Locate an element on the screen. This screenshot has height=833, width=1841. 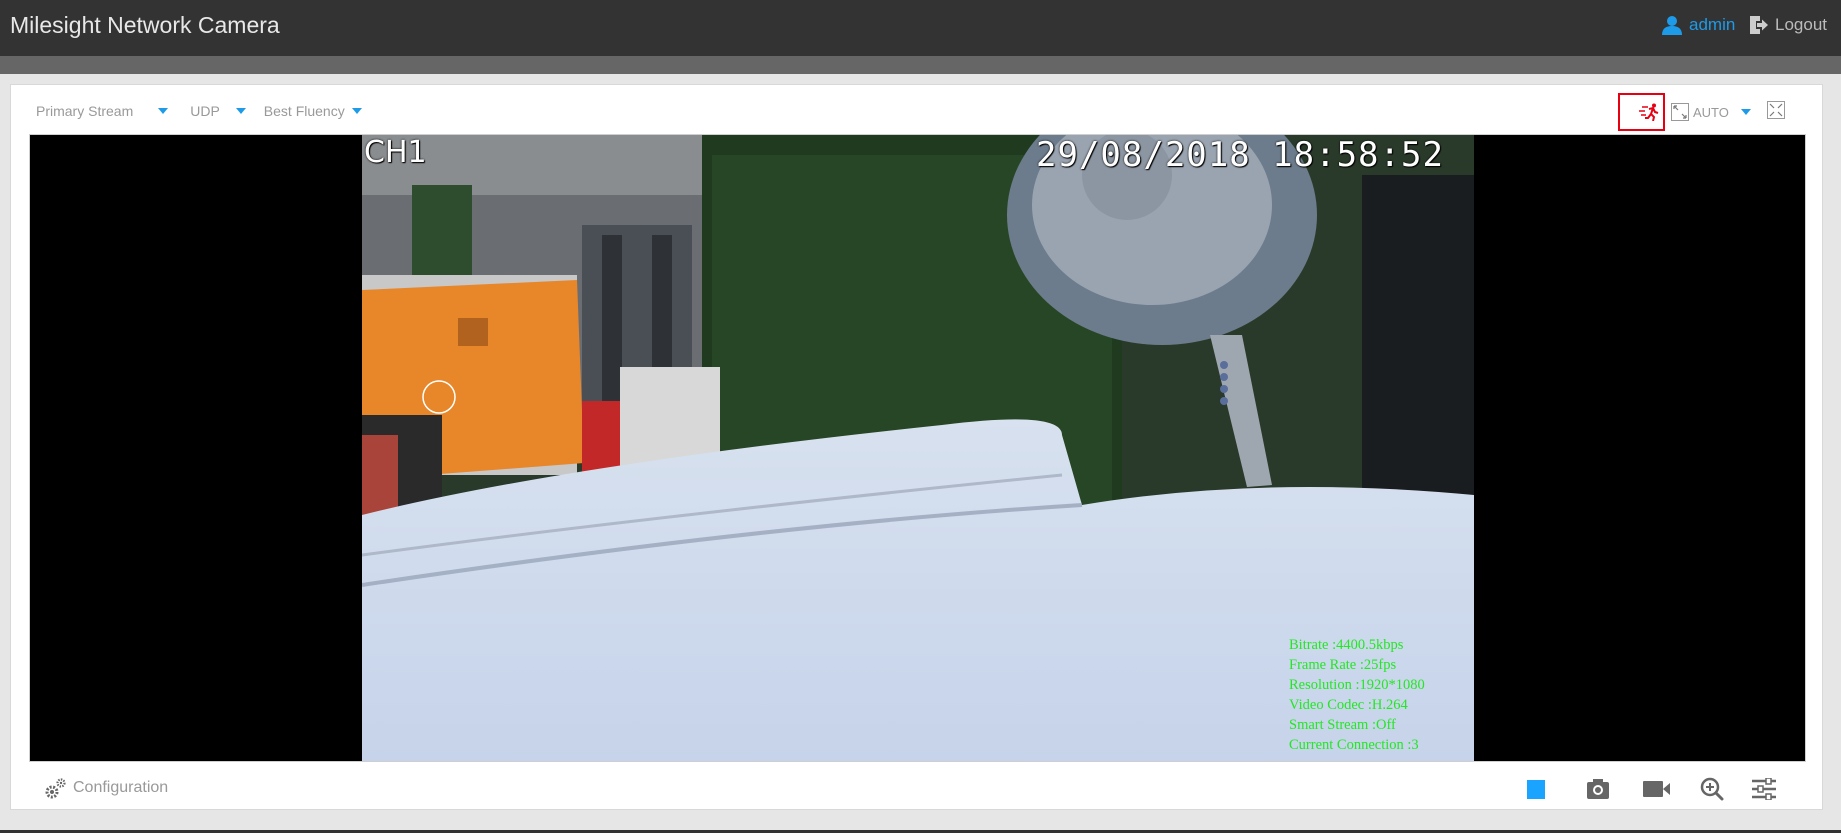
aspect-ratio-icon is located at coordinates (1680, 112).